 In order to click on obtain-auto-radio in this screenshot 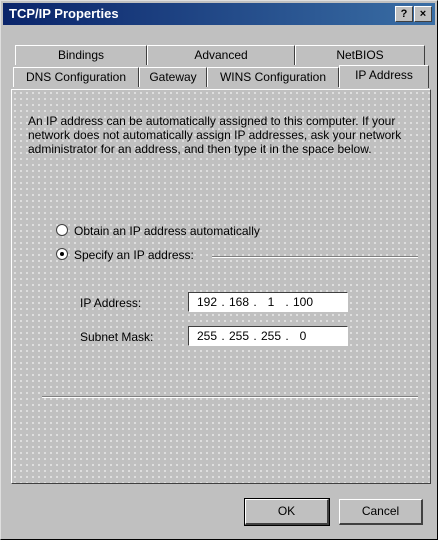, I will do `click(62, 230)`.